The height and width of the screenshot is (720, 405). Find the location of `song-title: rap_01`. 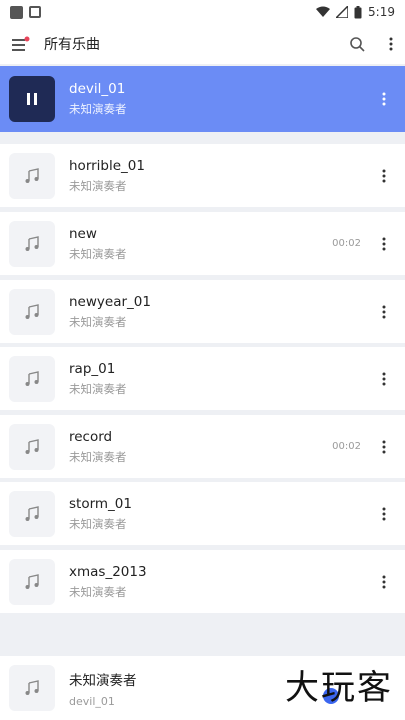

song-title: rap_01 is located at coordinates (92, 368).